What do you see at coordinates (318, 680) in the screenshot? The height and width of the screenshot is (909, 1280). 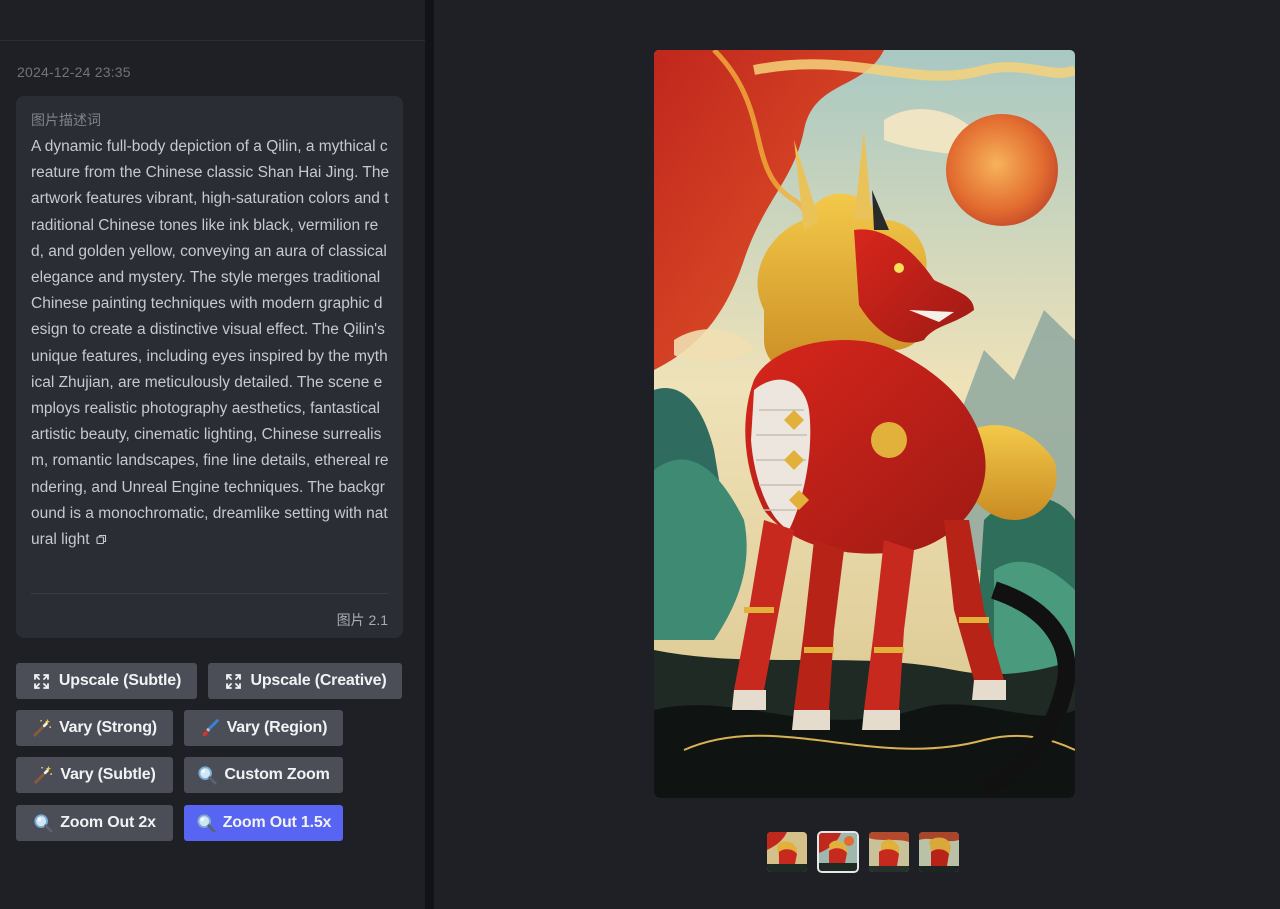 I see `upscale-creative-label: Upscale (Creative)` at bounding box center [318, 680].